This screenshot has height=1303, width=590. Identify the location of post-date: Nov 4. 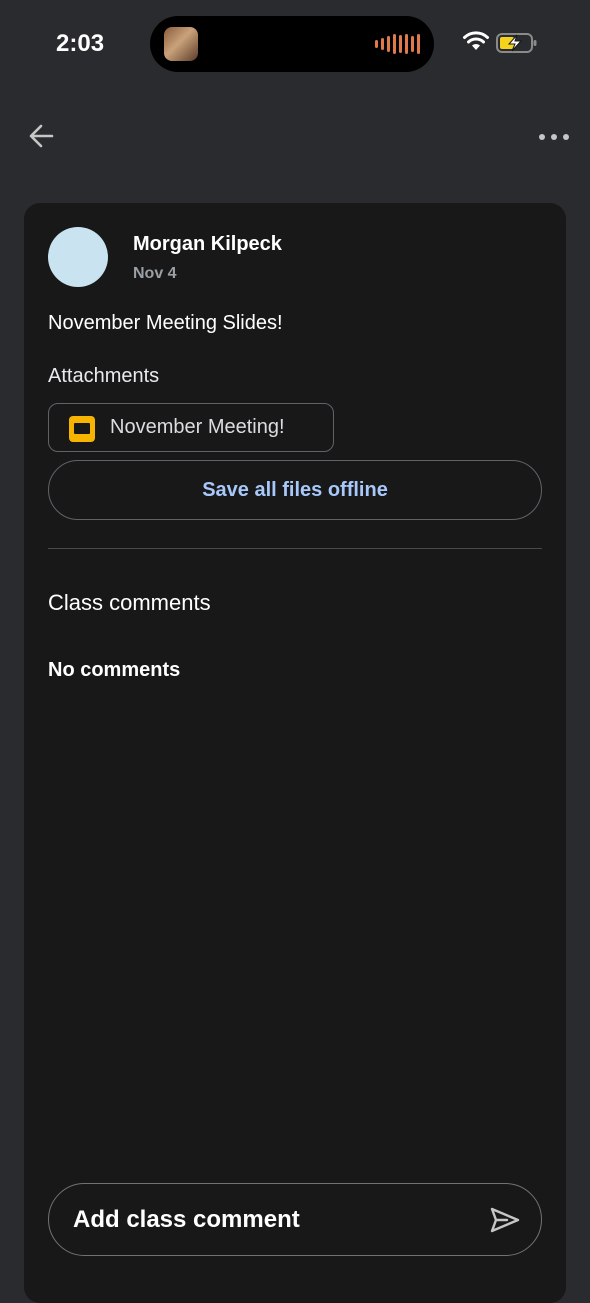
(155, 273).